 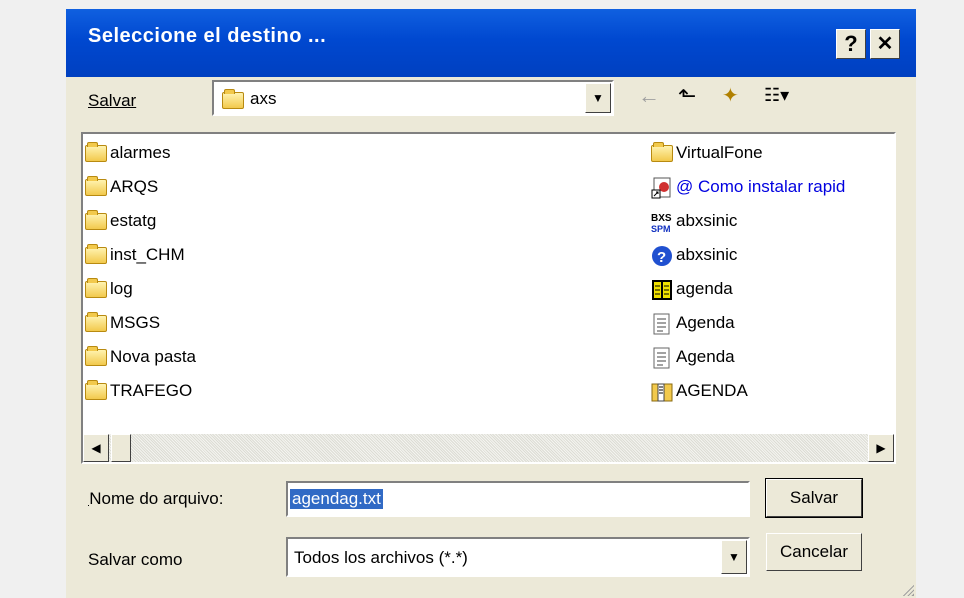 I want to click on list-item: Nova pasta, so click(x=140, y=357).